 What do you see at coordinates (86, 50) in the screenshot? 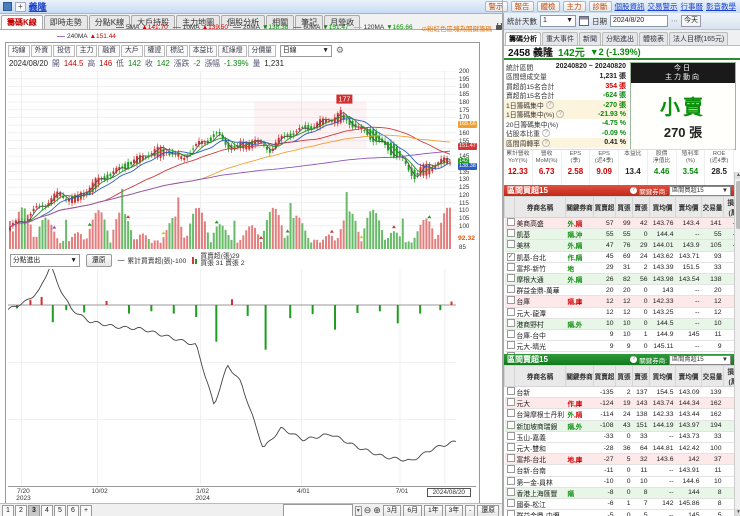
I see `indicator-tab-主力: 主力` at bounding box center [86, 50].